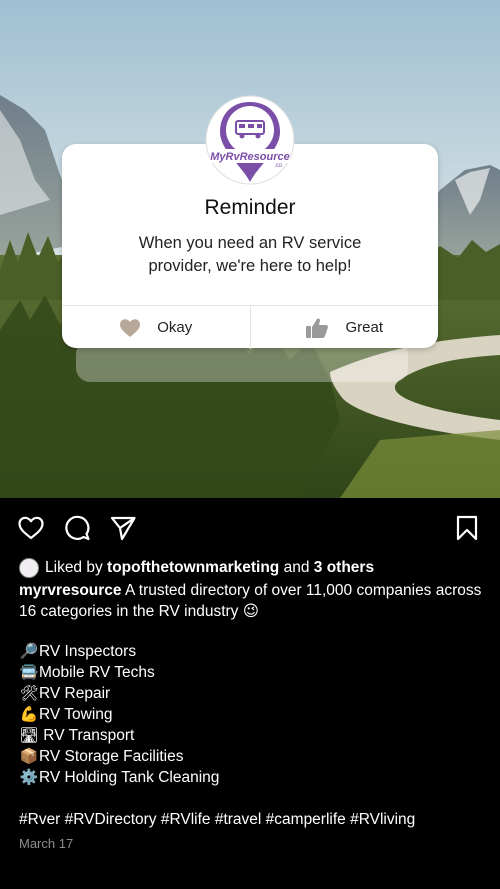 Image resolution: width=500 pixels, height=889 pixels. What do you see at coordinates (65, 693) in the screenshot?
I see `list-item: 🛠RV Repair` at bounding box center [65, 693].